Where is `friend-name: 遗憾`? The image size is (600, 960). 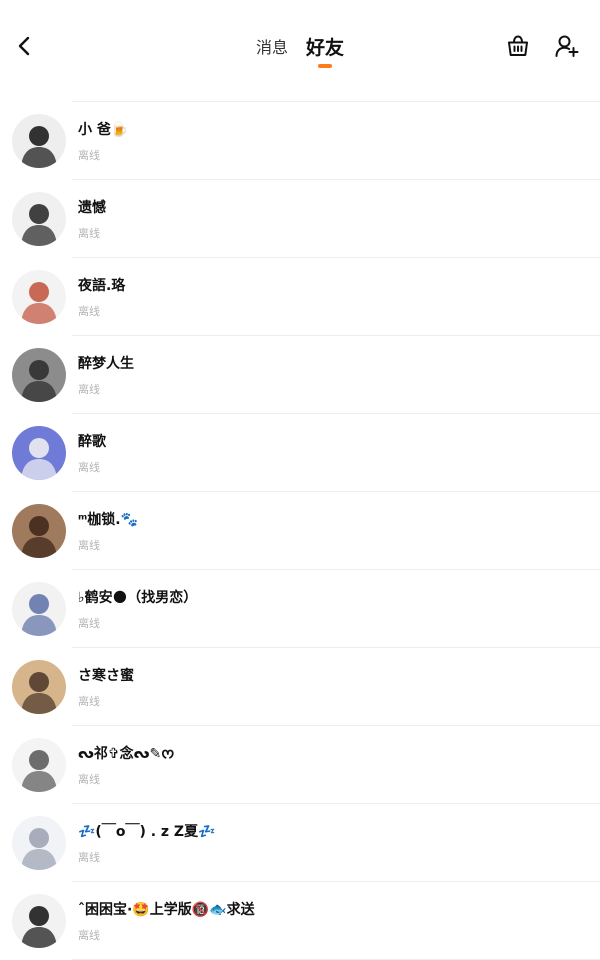
friend-name: 遗憾 is located at coordinates (92, 208).